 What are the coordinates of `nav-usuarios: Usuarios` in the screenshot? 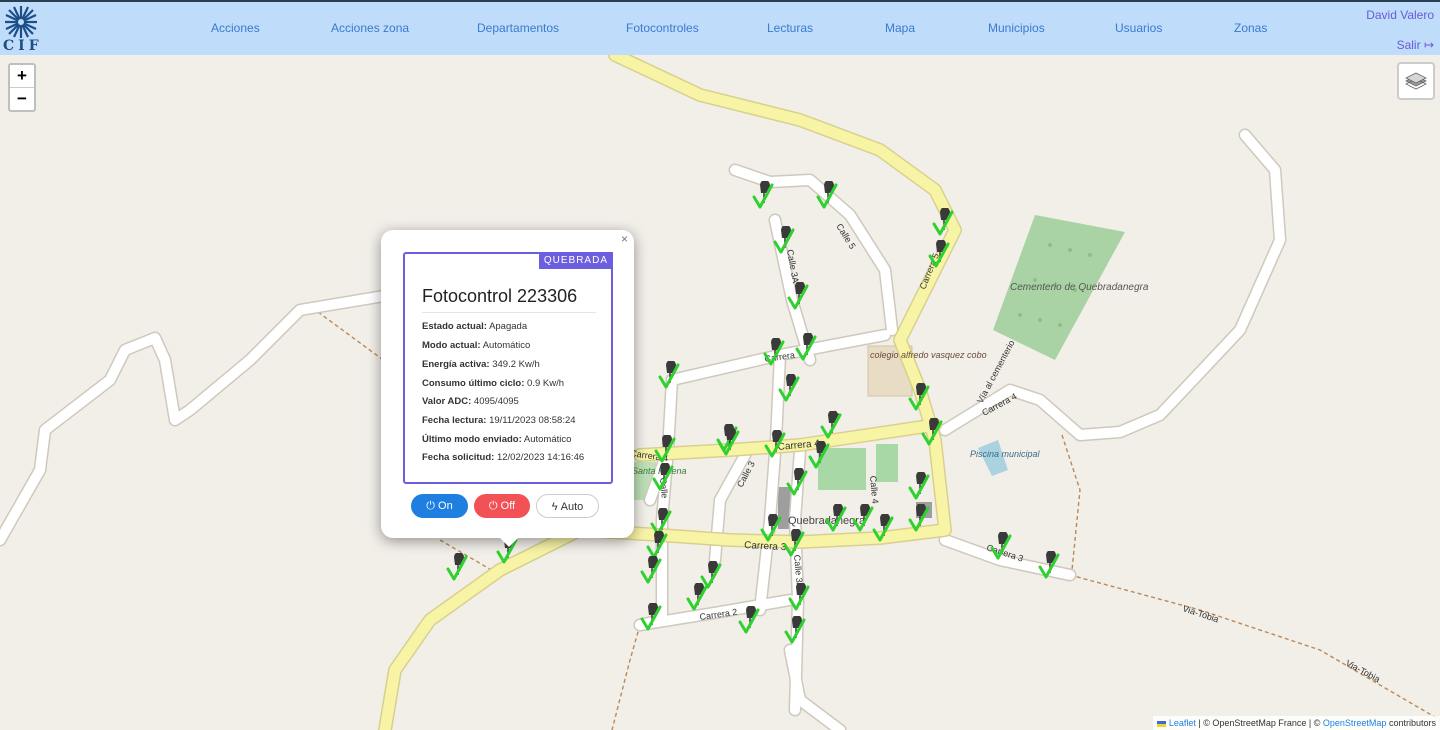 It's located at (1138, 28).